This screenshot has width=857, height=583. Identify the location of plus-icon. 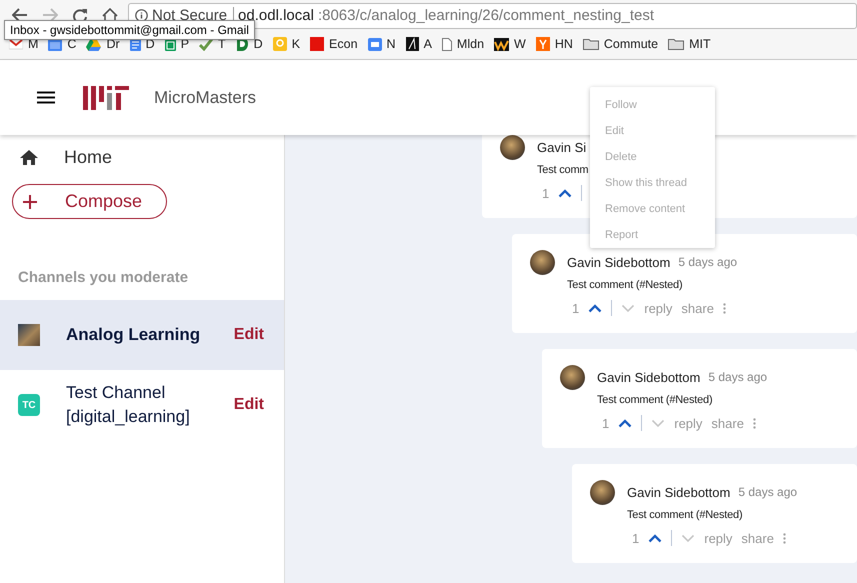
(30, 201).